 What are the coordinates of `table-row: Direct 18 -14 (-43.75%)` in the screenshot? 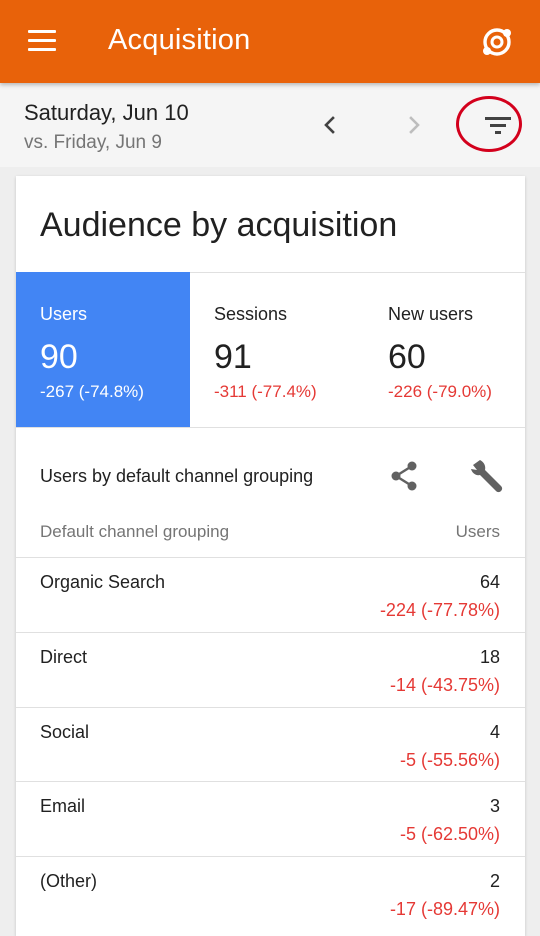 It's located at (270, 670).